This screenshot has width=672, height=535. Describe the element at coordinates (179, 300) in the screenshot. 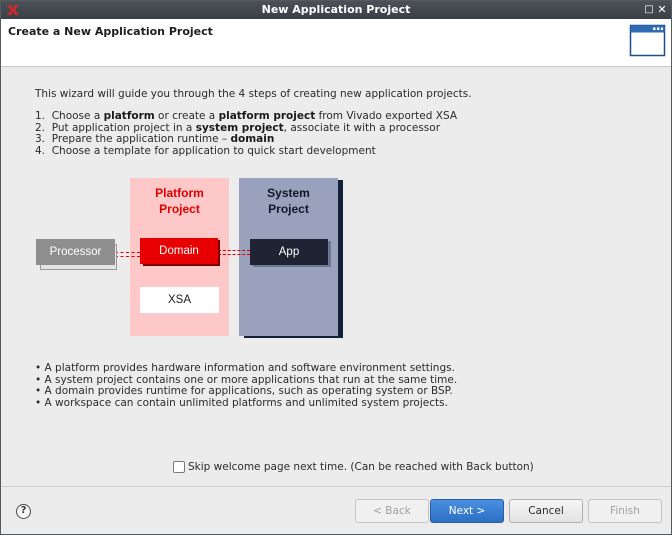

I see `xsa-block: XSA` at that location.